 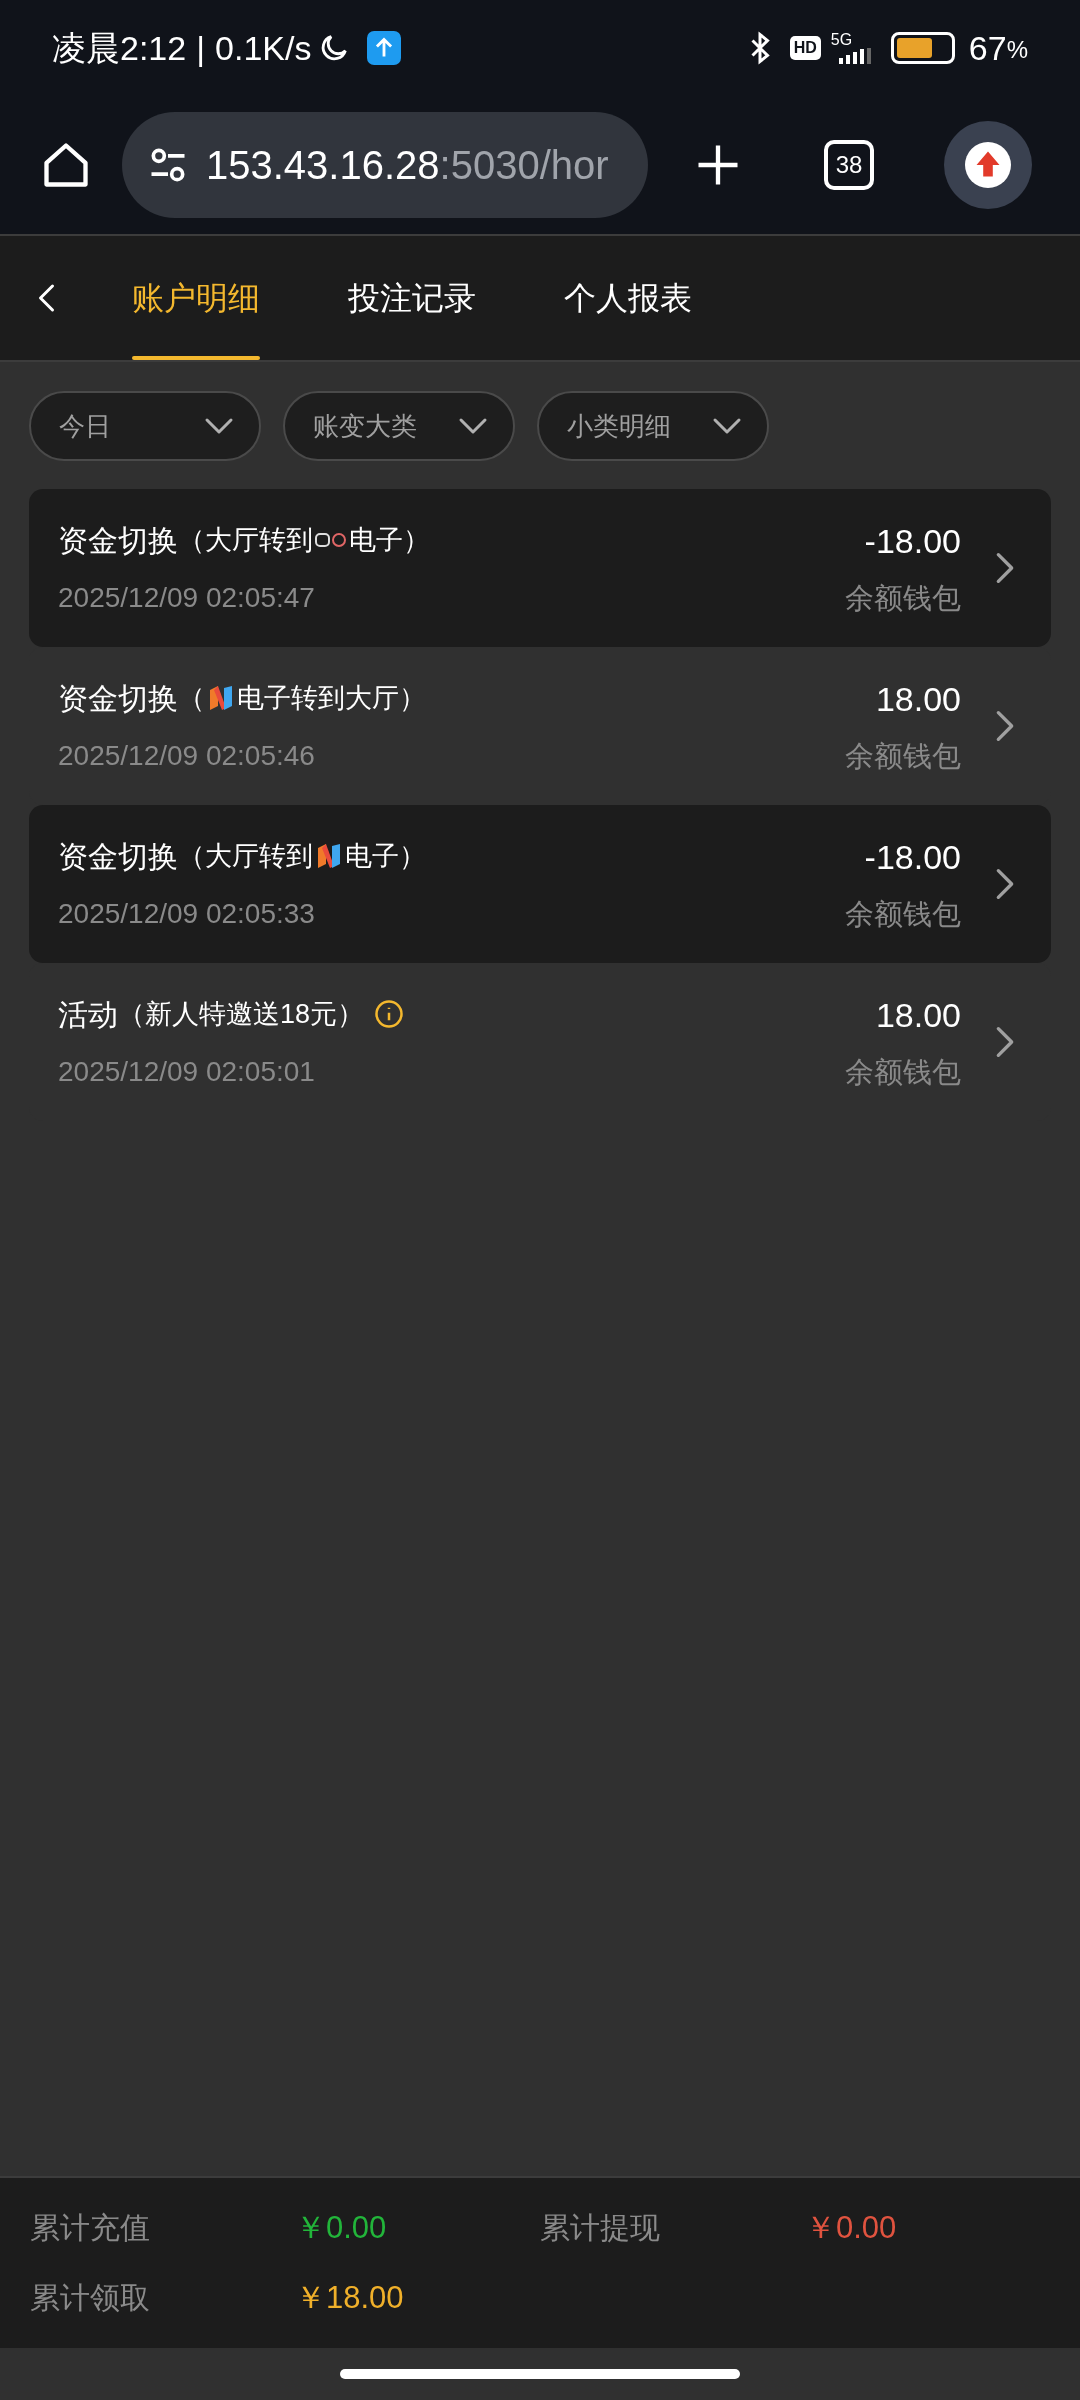 I want to click on info-icon, so click(x=389, y=1014).